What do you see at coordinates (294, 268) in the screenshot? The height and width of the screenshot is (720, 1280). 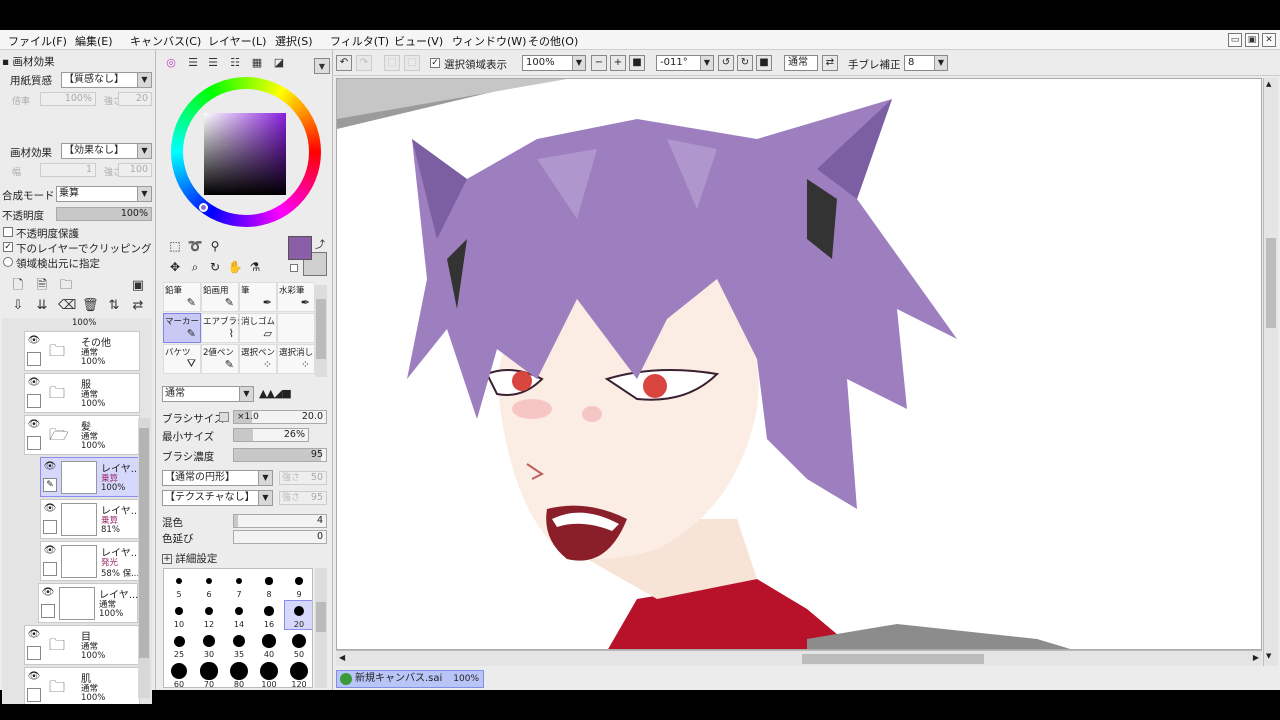 I see `reset-colors-icon` at bounding box center [294, 268].